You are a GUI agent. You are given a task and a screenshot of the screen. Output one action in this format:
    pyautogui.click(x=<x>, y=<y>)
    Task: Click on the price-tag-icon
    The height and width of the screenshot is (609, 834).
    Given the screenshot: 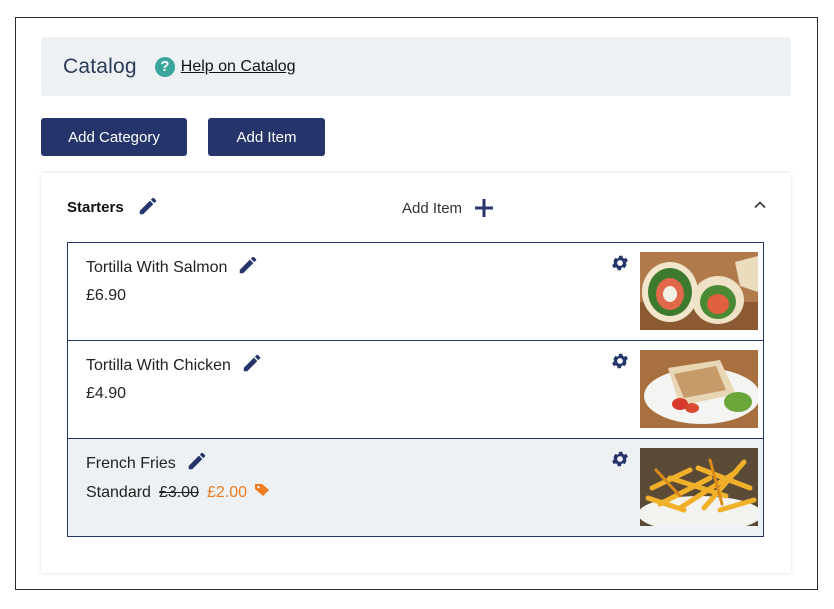 What is the action you would take?
    pyautogui.click(x=262, y=492)
    